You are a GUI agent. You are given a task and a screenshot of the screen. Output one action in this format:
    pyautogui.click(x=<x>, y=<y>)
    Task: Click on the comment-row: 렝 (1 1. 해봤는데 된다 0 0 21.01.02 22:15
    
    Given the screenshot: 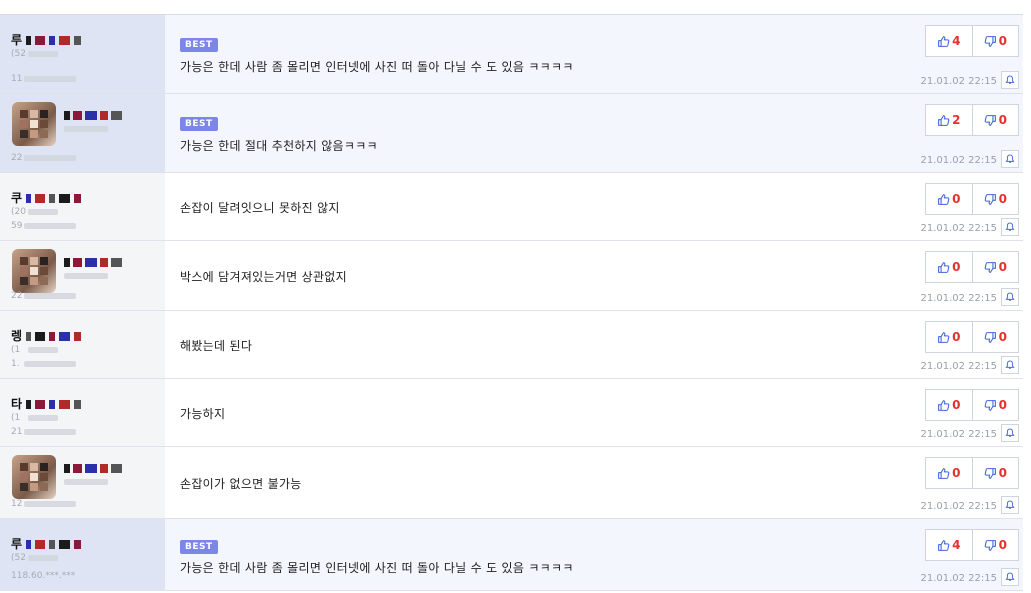 What is the action you would take?
    pyautogui.click(x=511, y=345)
    